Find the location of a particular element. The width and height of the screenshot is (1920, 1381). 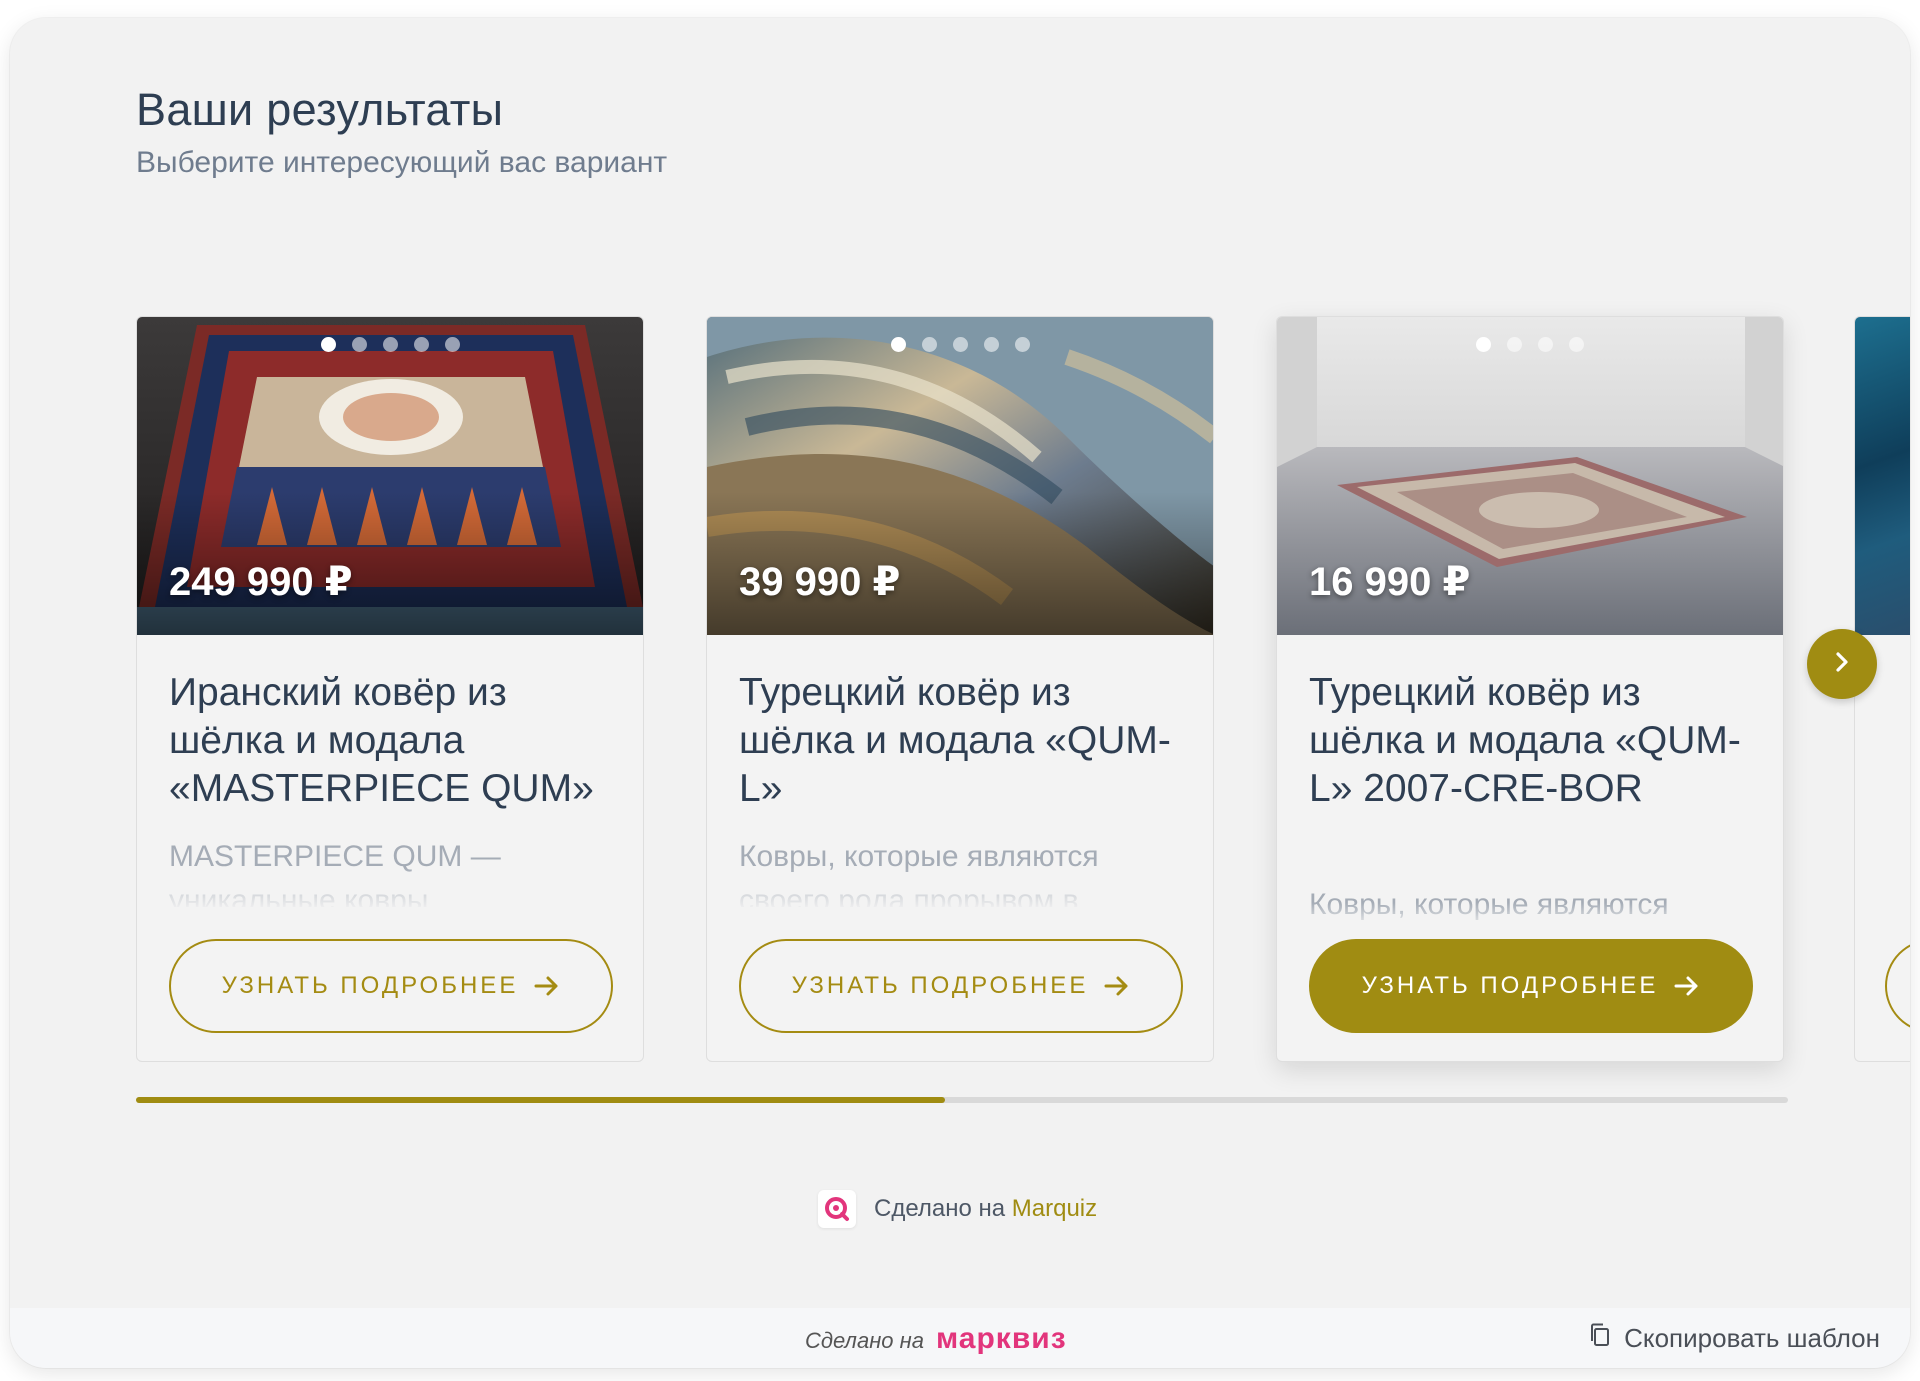

carousel-scrollbar-thumb is located at coordinates (541, 1100).